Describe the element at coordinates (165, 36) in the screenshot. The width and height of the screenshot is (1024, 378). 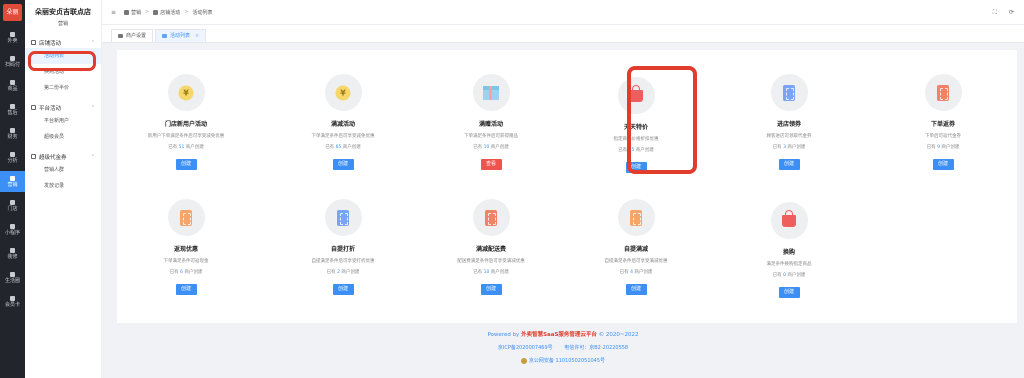
I see `shop-icon` at that location.